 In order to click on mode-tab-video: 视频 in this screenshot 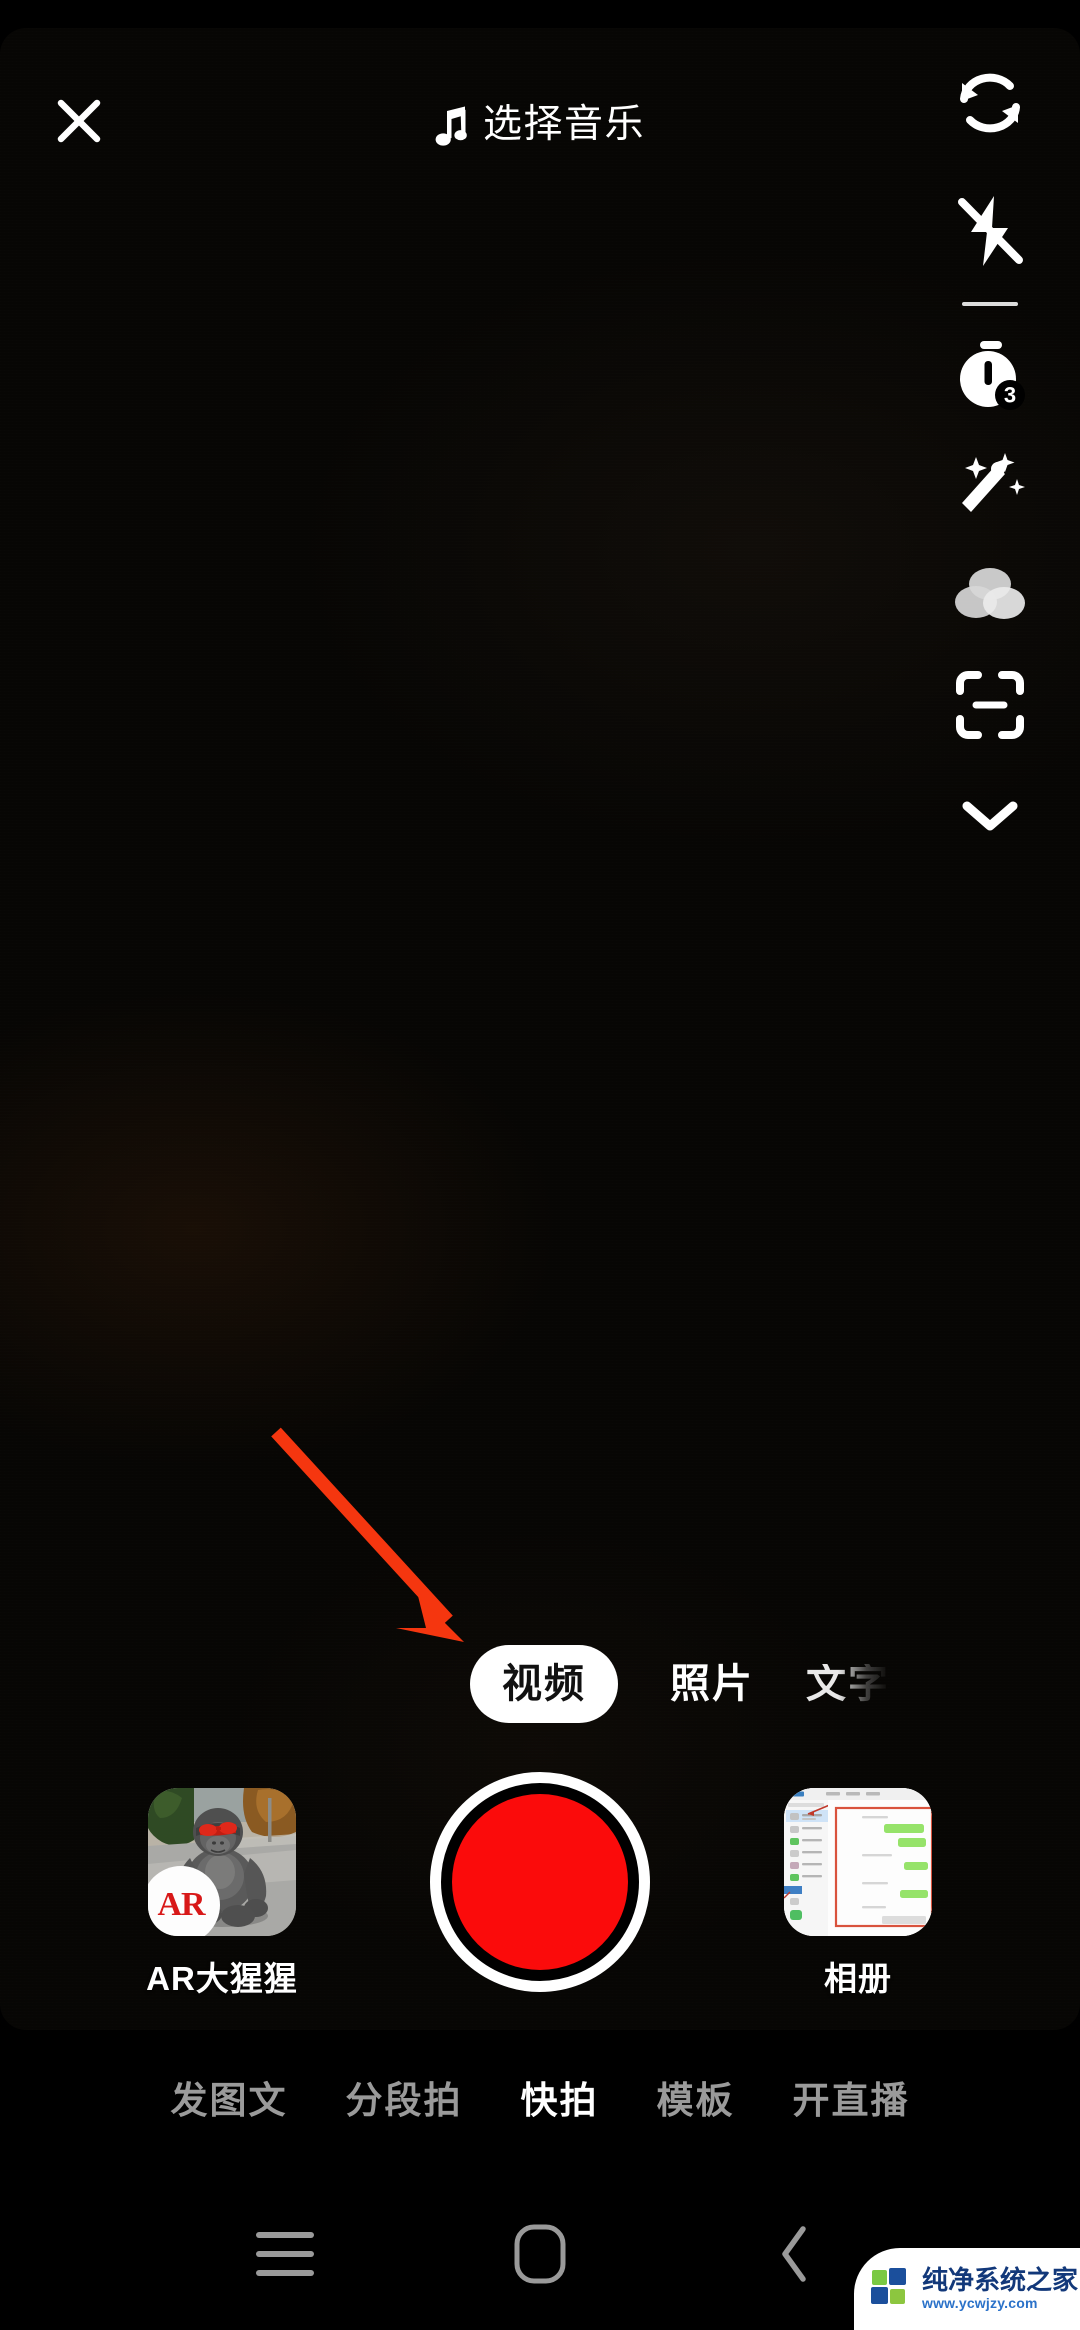, I will do `click(544, 1684)`.